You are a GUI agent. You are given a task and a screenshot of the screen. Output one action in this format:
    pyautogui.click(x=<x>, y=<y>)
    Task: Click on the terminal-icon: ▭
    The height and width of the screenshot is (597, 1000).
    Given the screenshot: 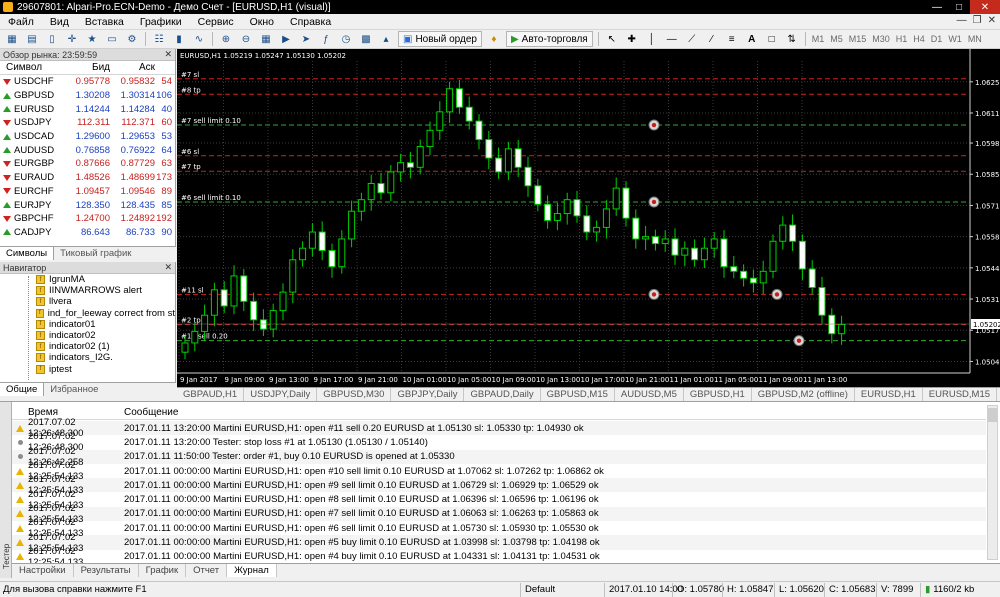 What is the action you would take?
    pyautogui.click(x=112, y=39)
    